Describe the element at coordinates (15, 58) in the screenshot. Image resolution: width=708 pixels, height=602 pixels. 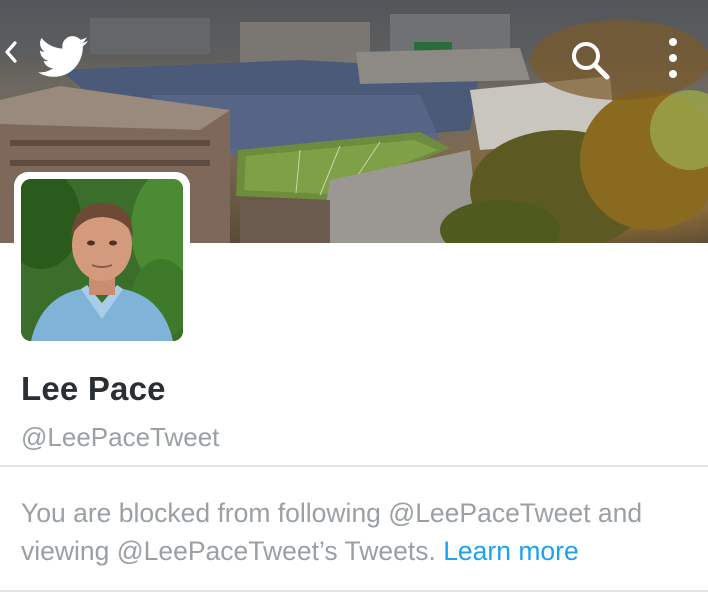
I see `chevron-left-icon` at that location.